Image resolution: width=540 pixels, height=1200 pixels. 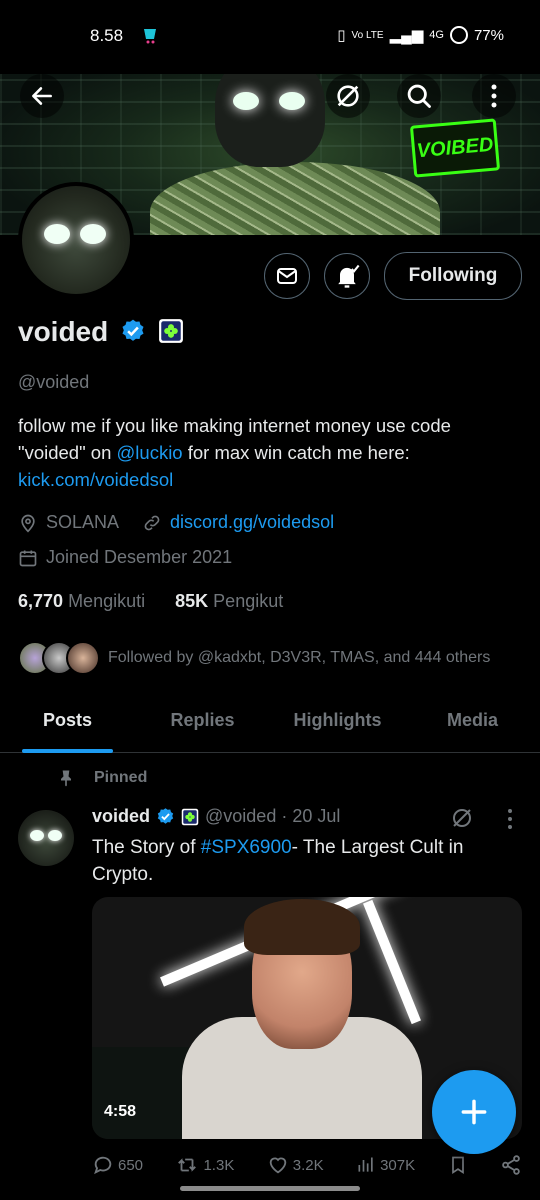 I want to click on notifications-button, so click(x=347, y=276).